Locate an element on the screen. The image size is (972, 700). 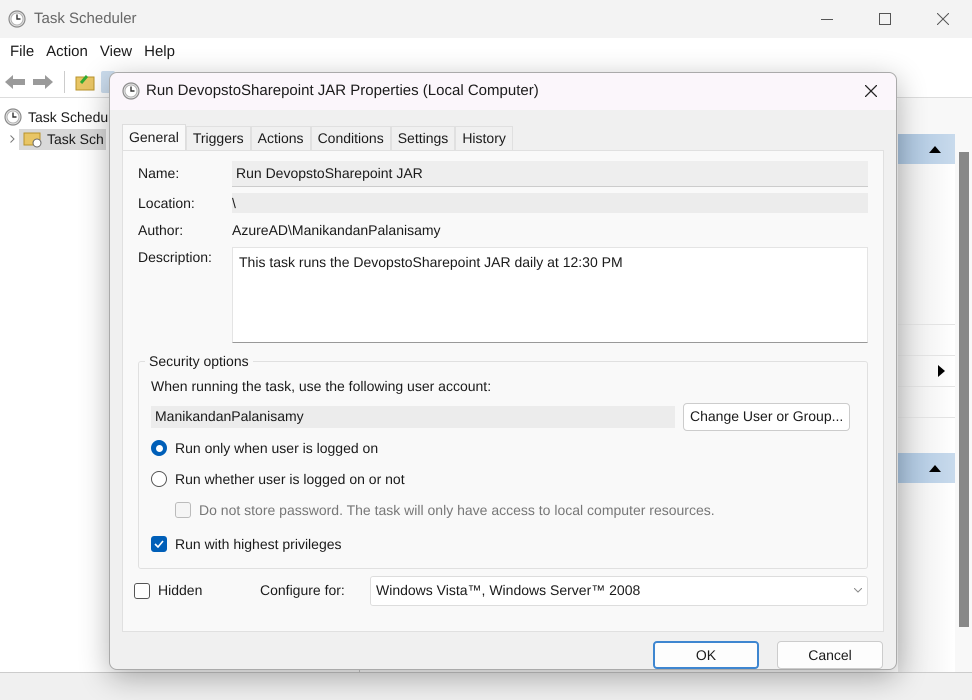
dialog-title: Run DevopstoSharepoint JAR Properties (Local Computer) is located at coordinates (342, 91).